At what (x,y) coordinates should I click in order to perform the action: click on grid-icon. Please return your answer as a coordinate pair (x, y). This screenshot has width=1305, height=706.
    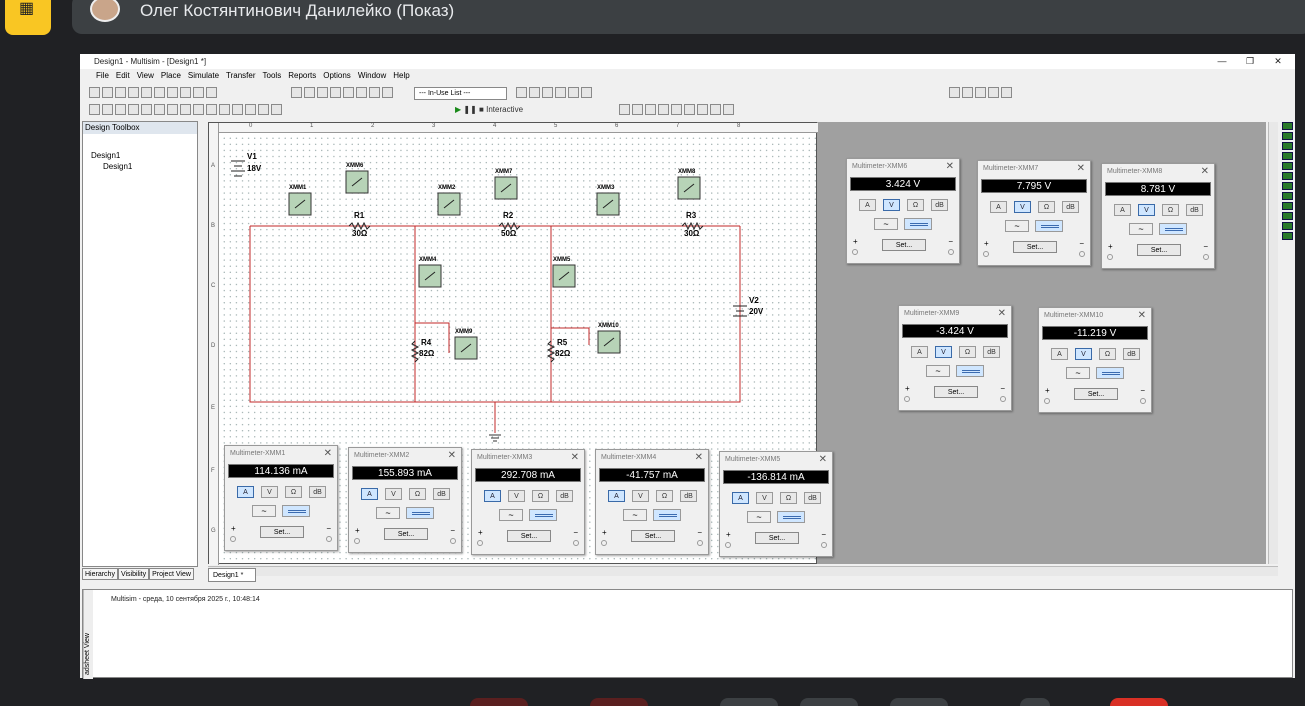
    Looking at the image, I should click on (309, 92).